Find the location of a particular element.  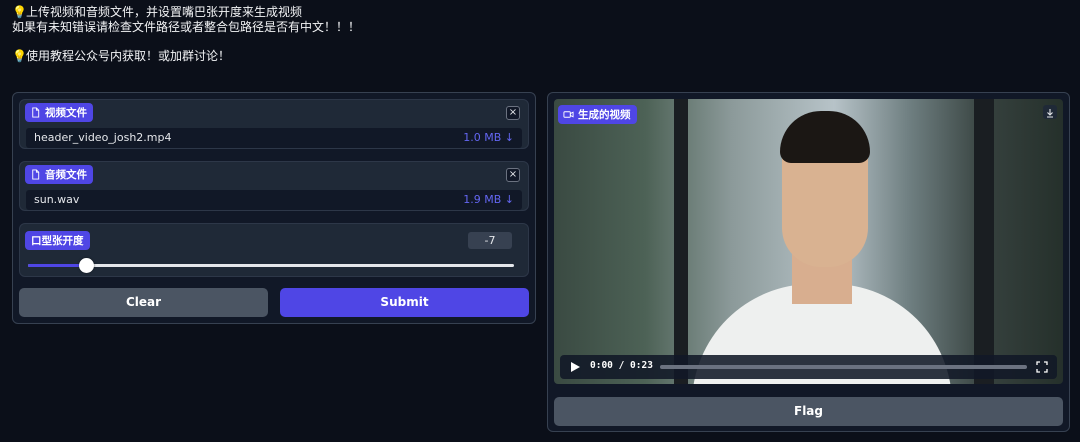

play-icon is located at coordinates (575, 367).